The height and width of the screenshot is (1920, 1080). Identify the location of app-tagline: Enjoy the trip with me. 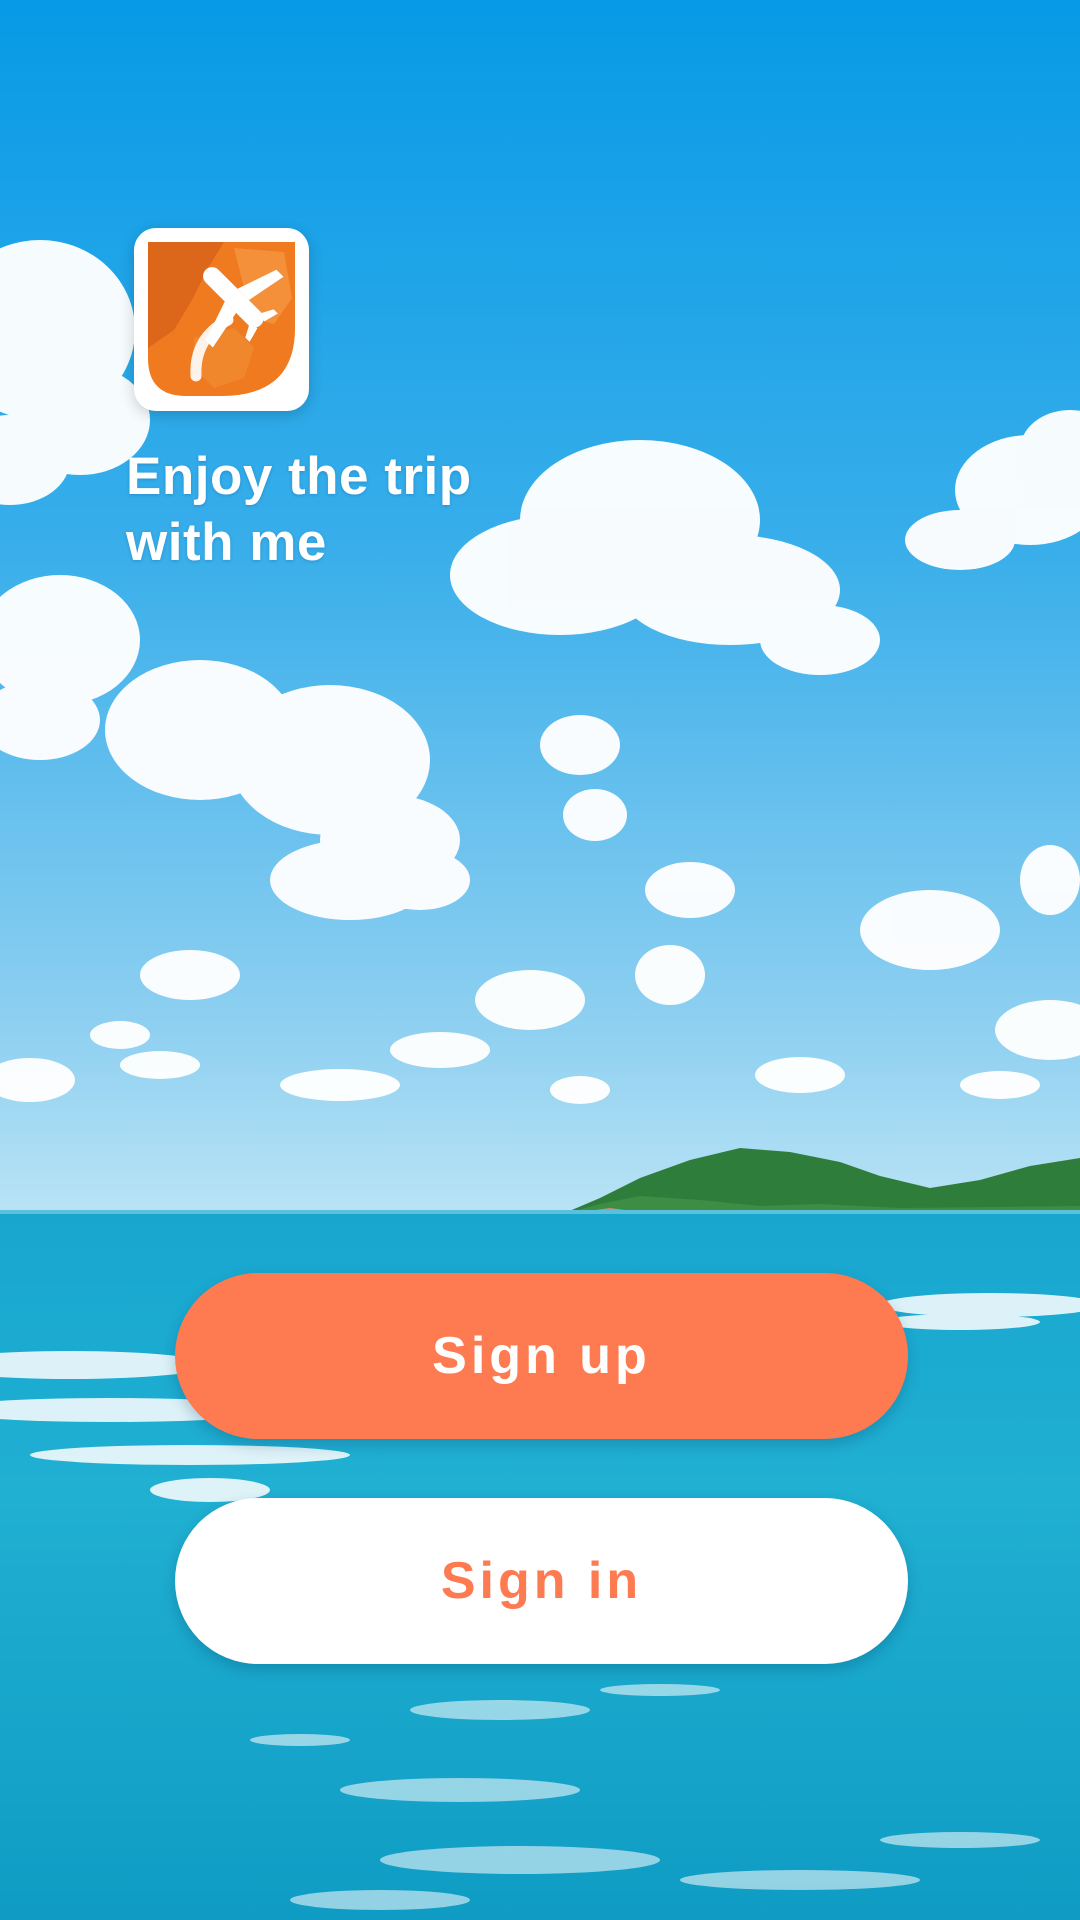
(386, 510).